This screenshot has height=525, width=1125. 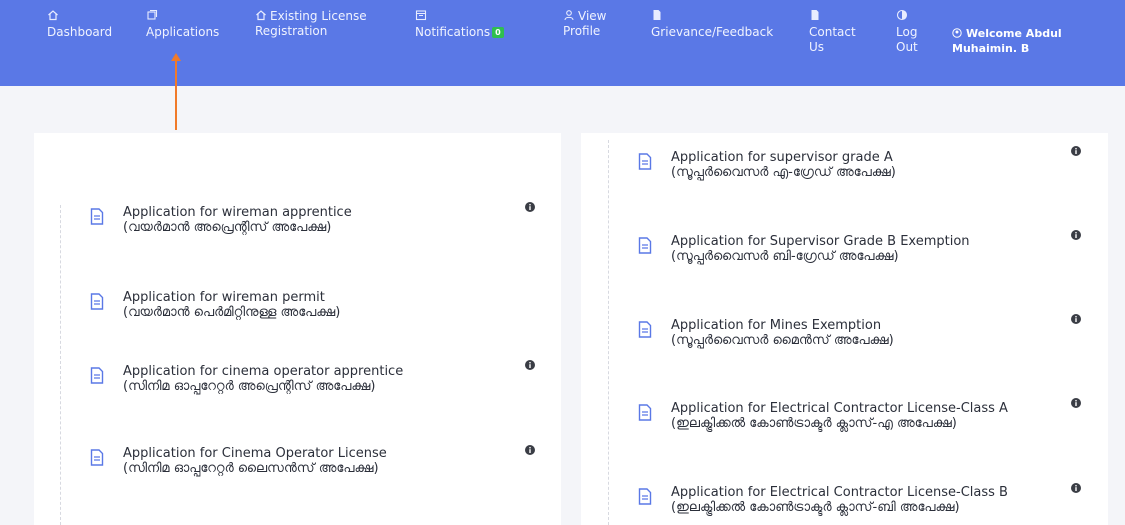 What do you see at coordinates (291, 31) in the screenshot?
I see `nav-existing-license-label-2: Registration` at bounding box center [291, 31].